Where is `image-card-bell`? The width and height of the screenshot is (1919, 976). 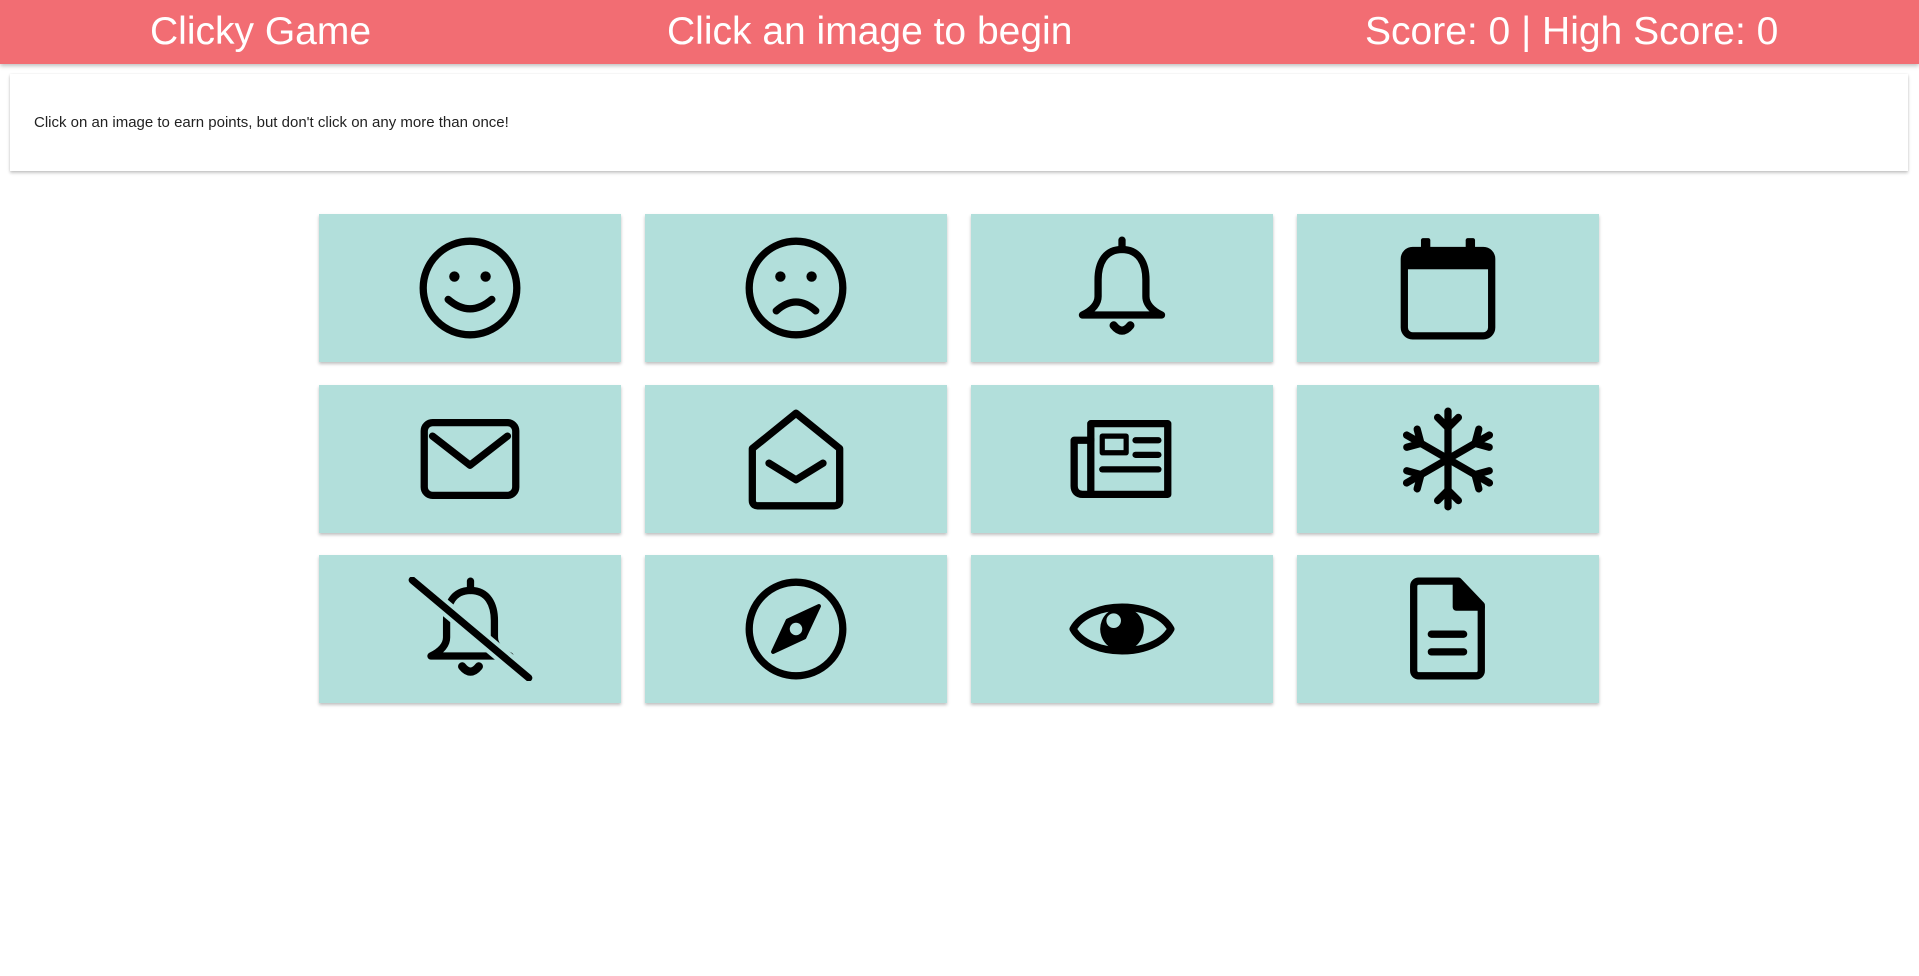
image-card-bell is located at coordinates (1122, 288).